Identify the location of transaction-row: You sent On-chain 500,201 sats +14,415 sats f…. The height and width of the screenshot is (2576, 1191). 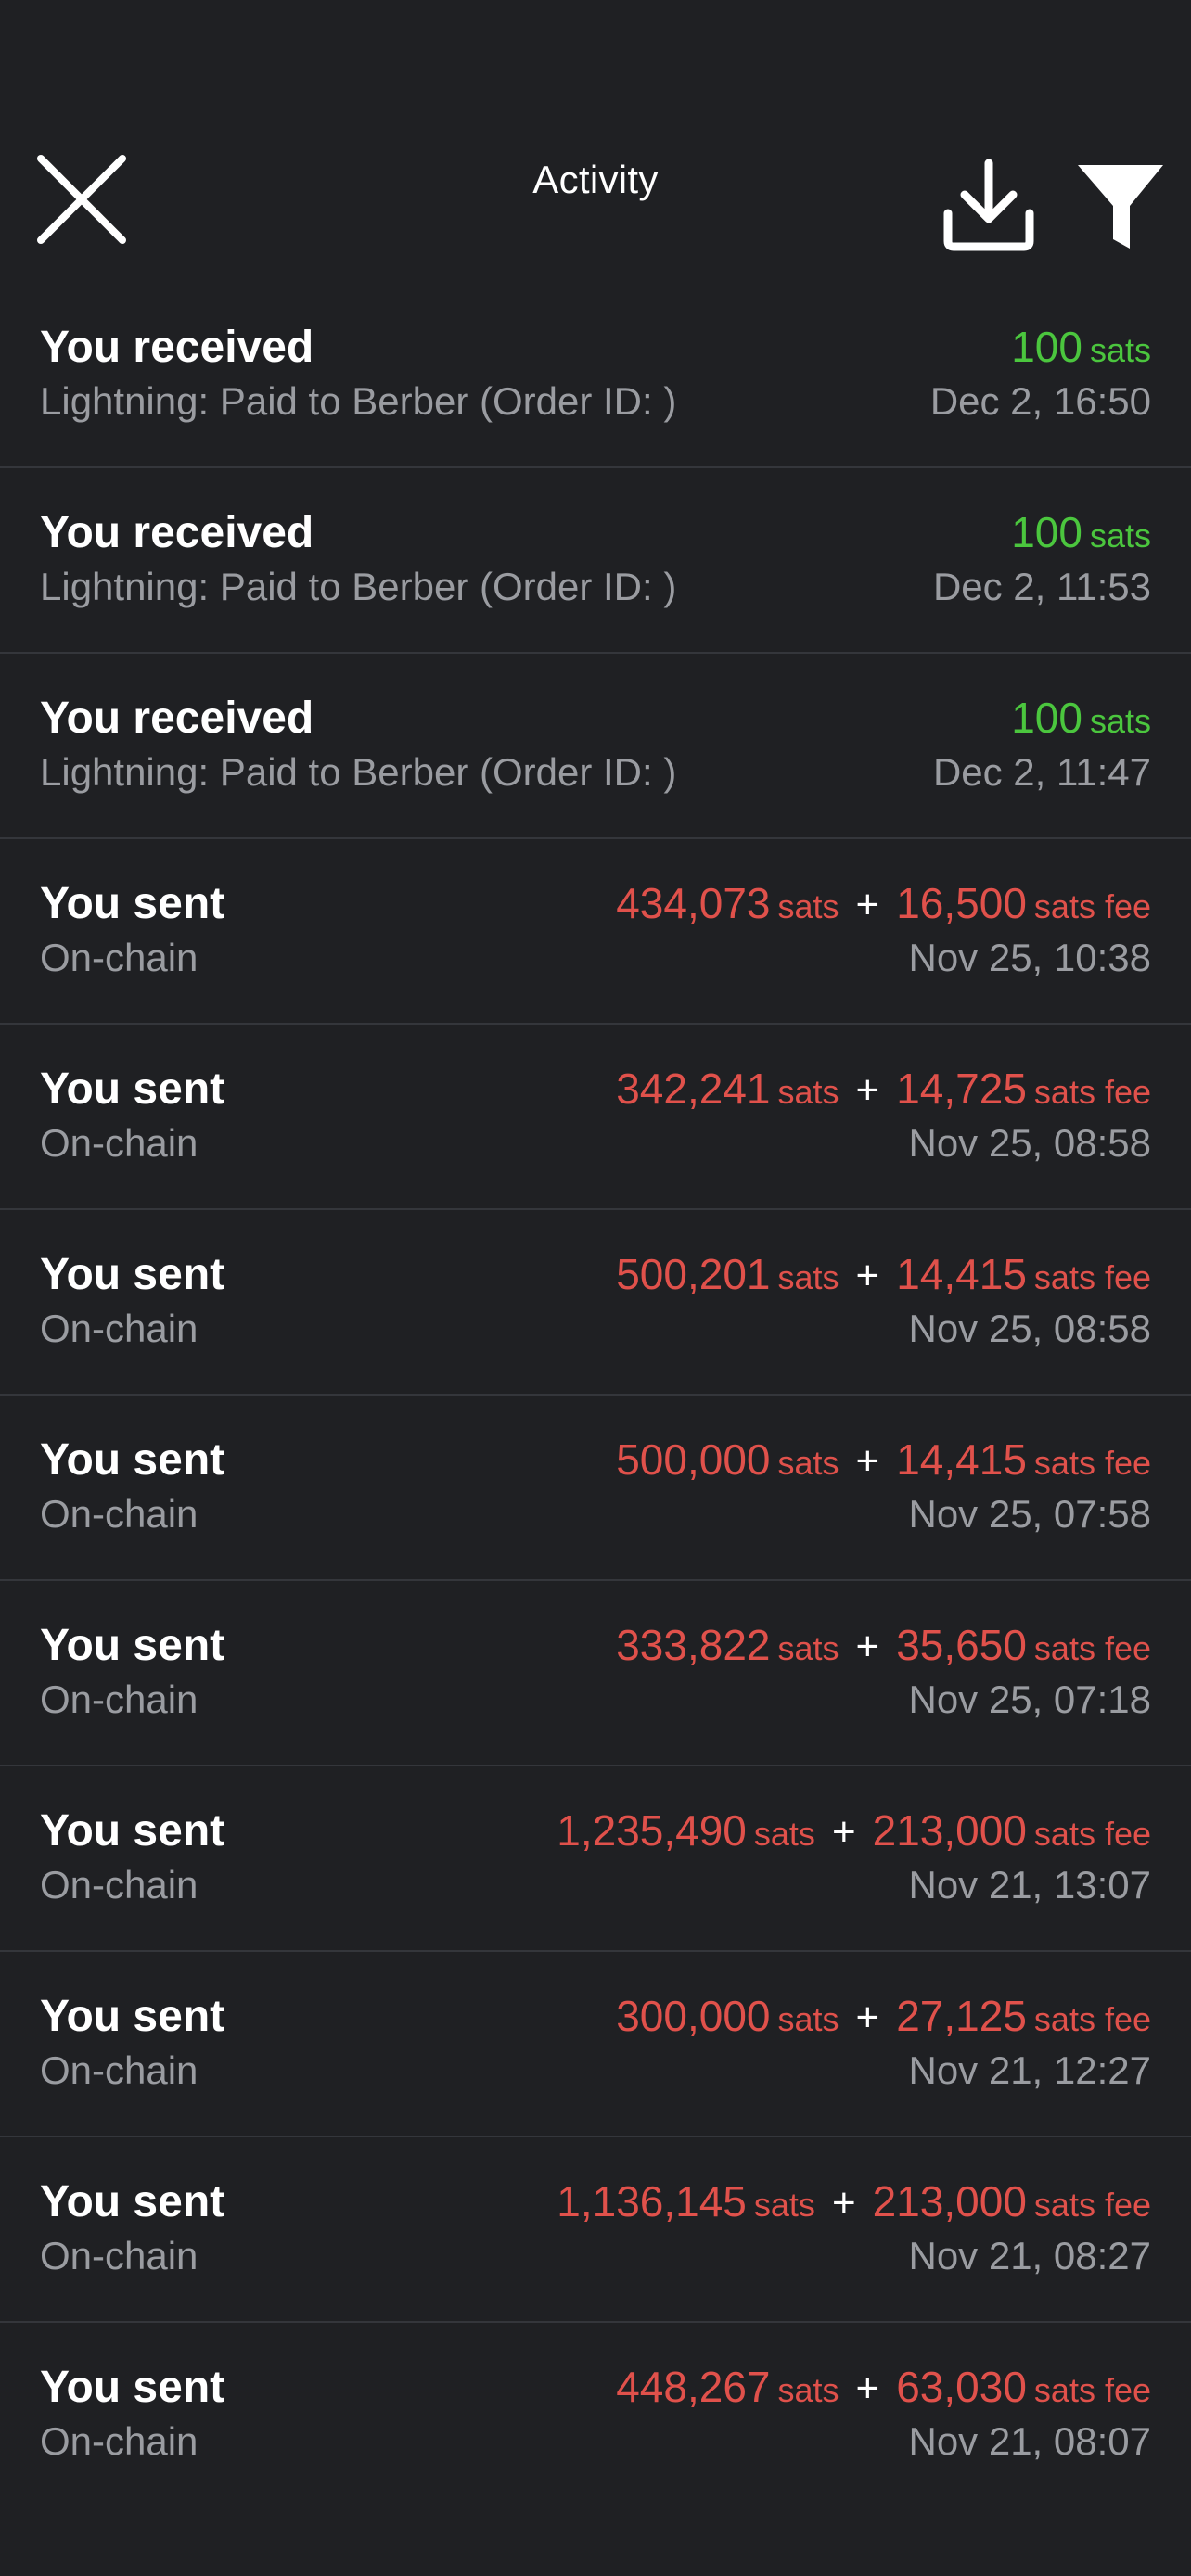
(595, 1303).